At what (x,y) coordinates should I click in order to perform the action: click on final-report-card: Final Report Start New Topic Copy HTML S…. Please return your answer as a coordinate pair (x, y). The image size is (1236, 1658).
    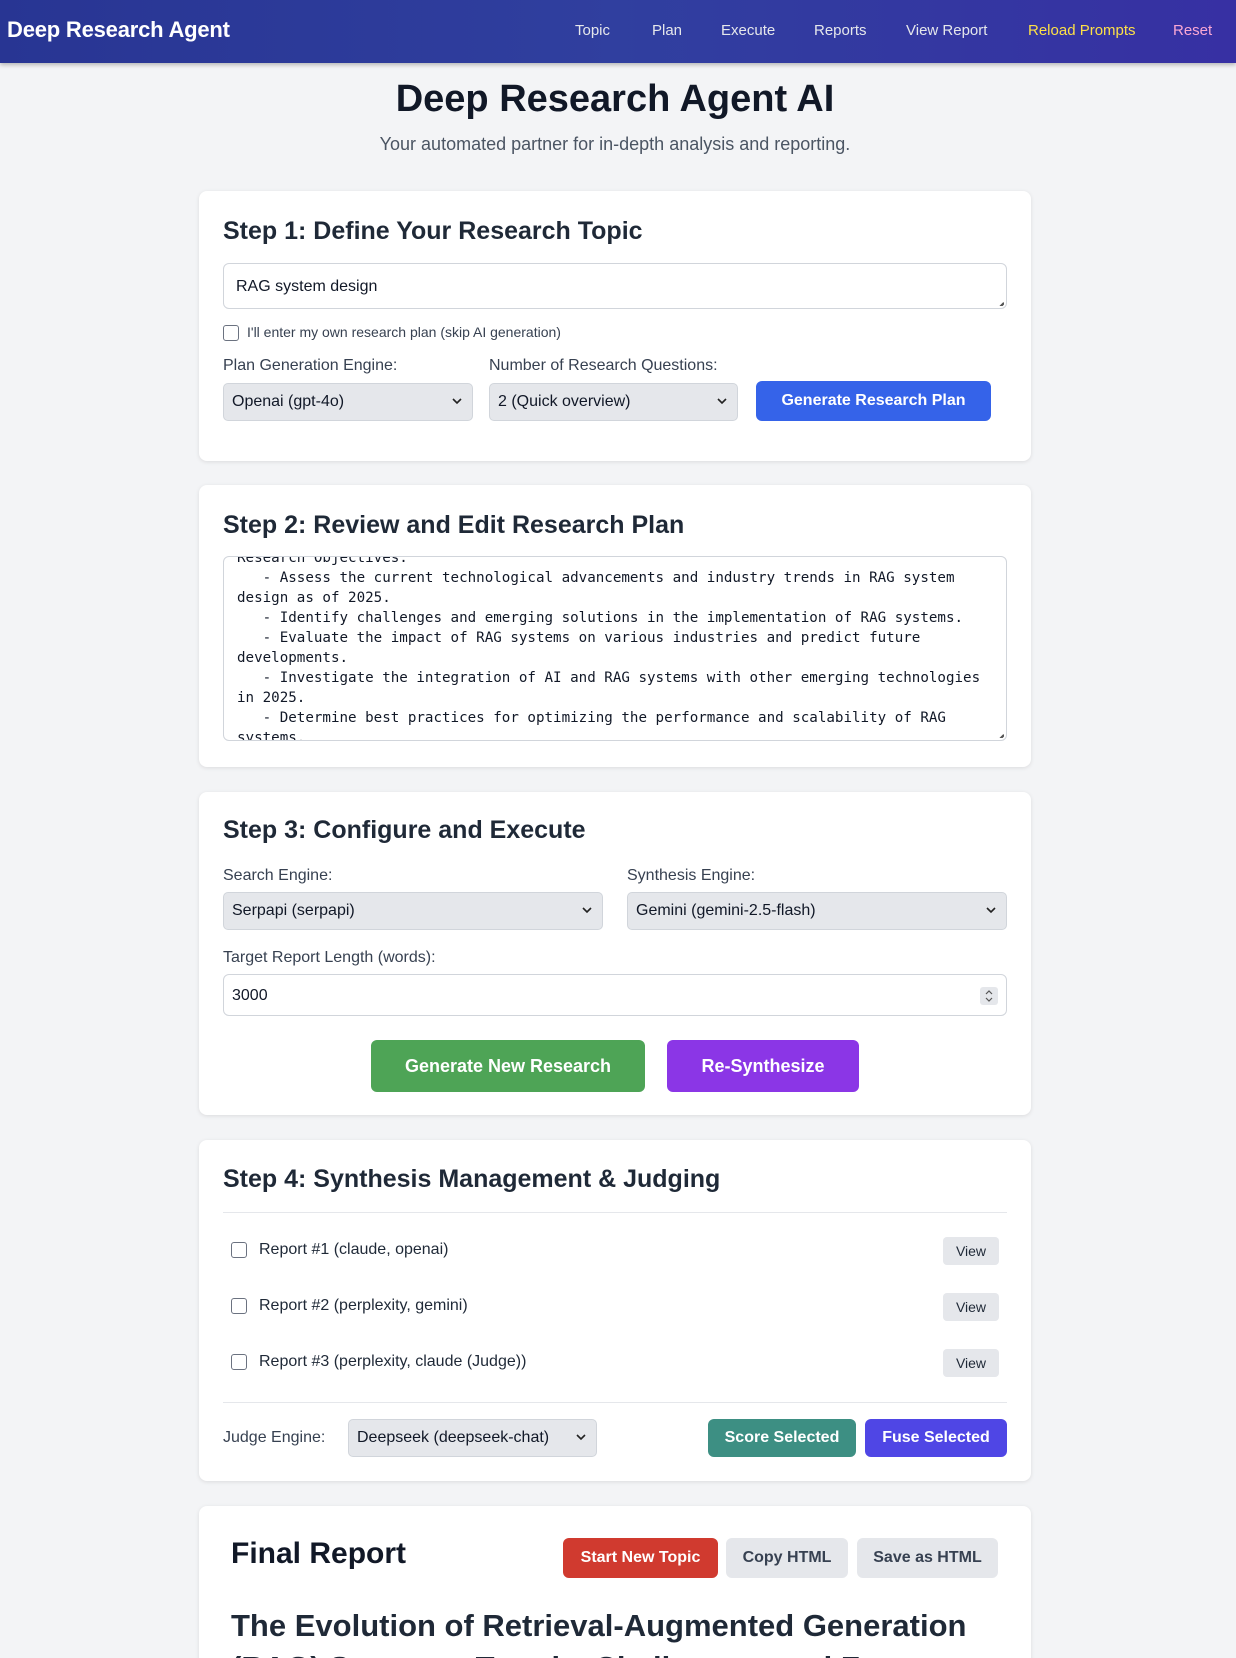
    Looking at the image, I should click on (615, 1582).